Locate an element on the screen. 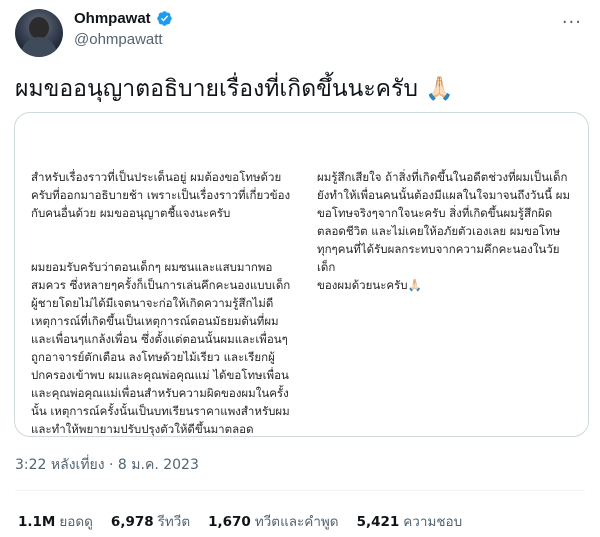  stat-views: 1.1M ยอดดู is located at coordinates (55, 521).